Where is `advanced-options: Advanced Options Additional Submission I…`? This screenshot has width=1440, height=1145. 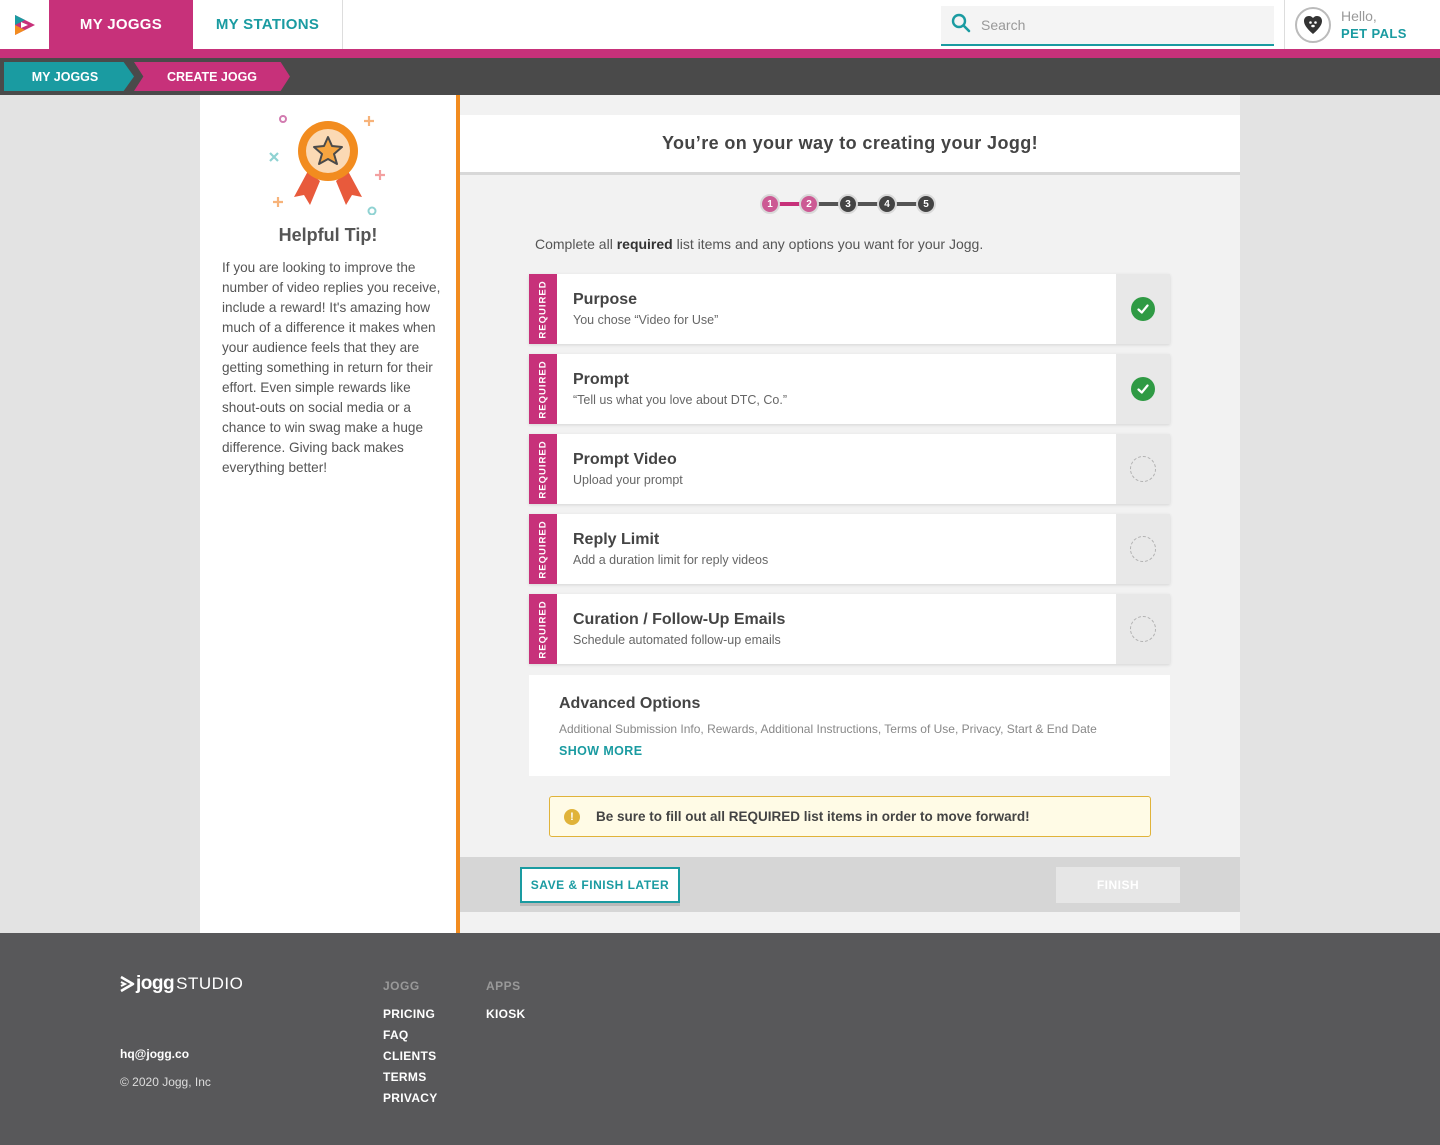 advanced-options: Advanced Options Additional Submission I… is located at coordinates (849, 725).